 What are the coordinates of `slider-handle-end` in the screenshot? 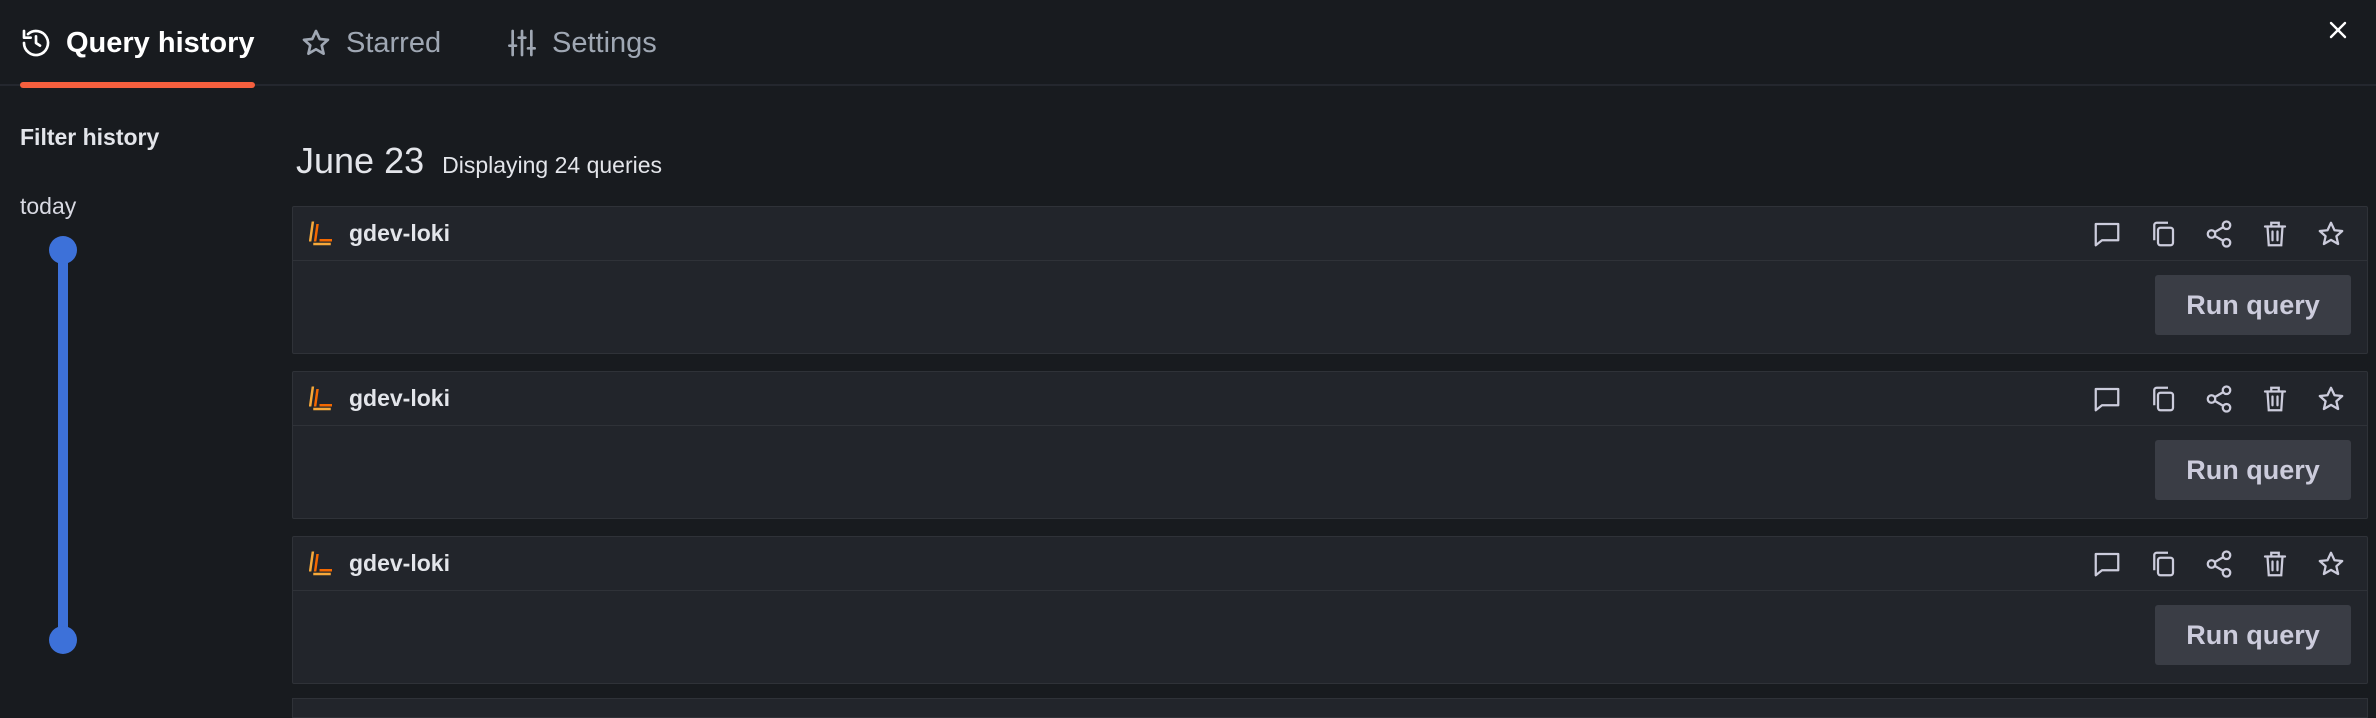 It's located at (63, 640).